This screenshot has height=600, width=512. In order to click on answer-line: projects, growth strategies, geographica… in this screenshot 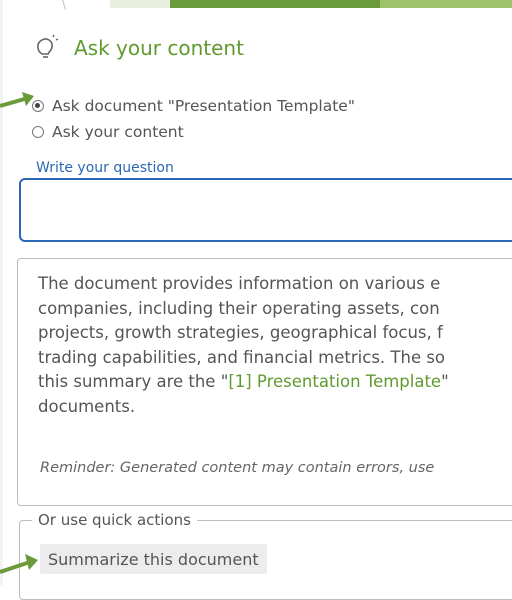, I will do `click(240, 332)`.